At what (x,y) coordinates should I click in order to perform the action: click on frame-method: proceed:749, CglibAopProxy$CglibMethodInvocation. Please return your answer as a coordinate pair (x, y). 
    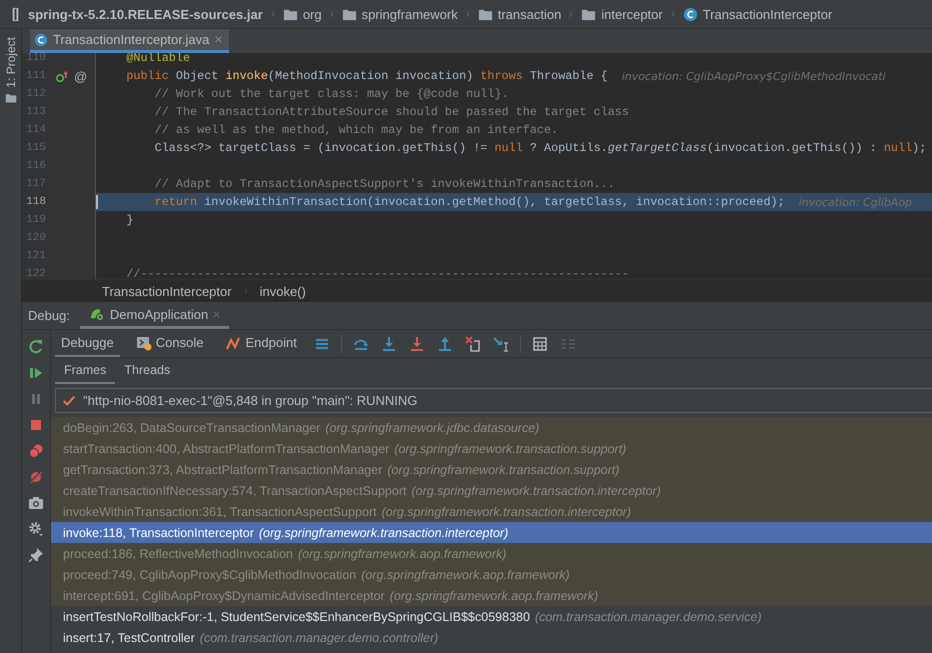
    Looking at the image, I should click on (209, 575).